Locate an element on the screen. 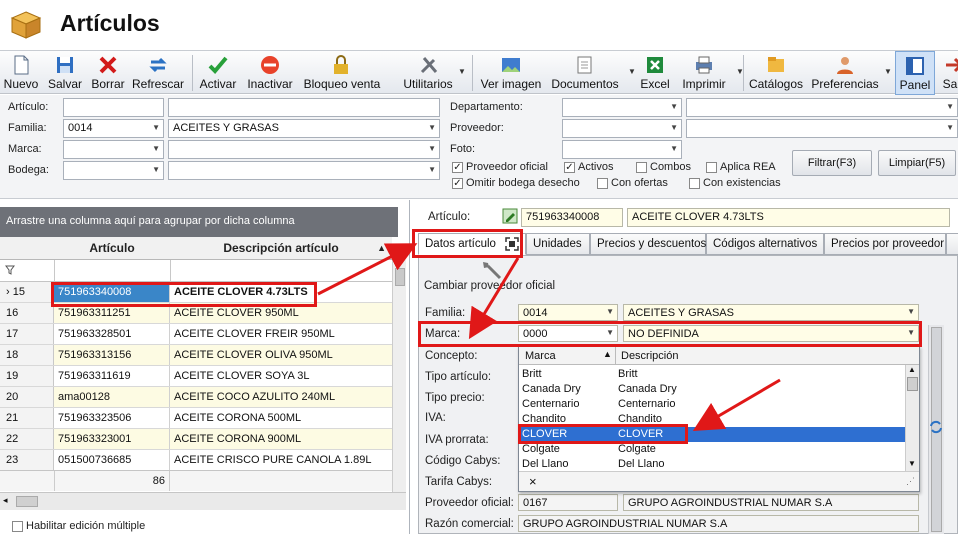 The width and height of the screenshot is (958, 534). with-offers-checkbox: Con ofertas is located at coordinates (632, 183).